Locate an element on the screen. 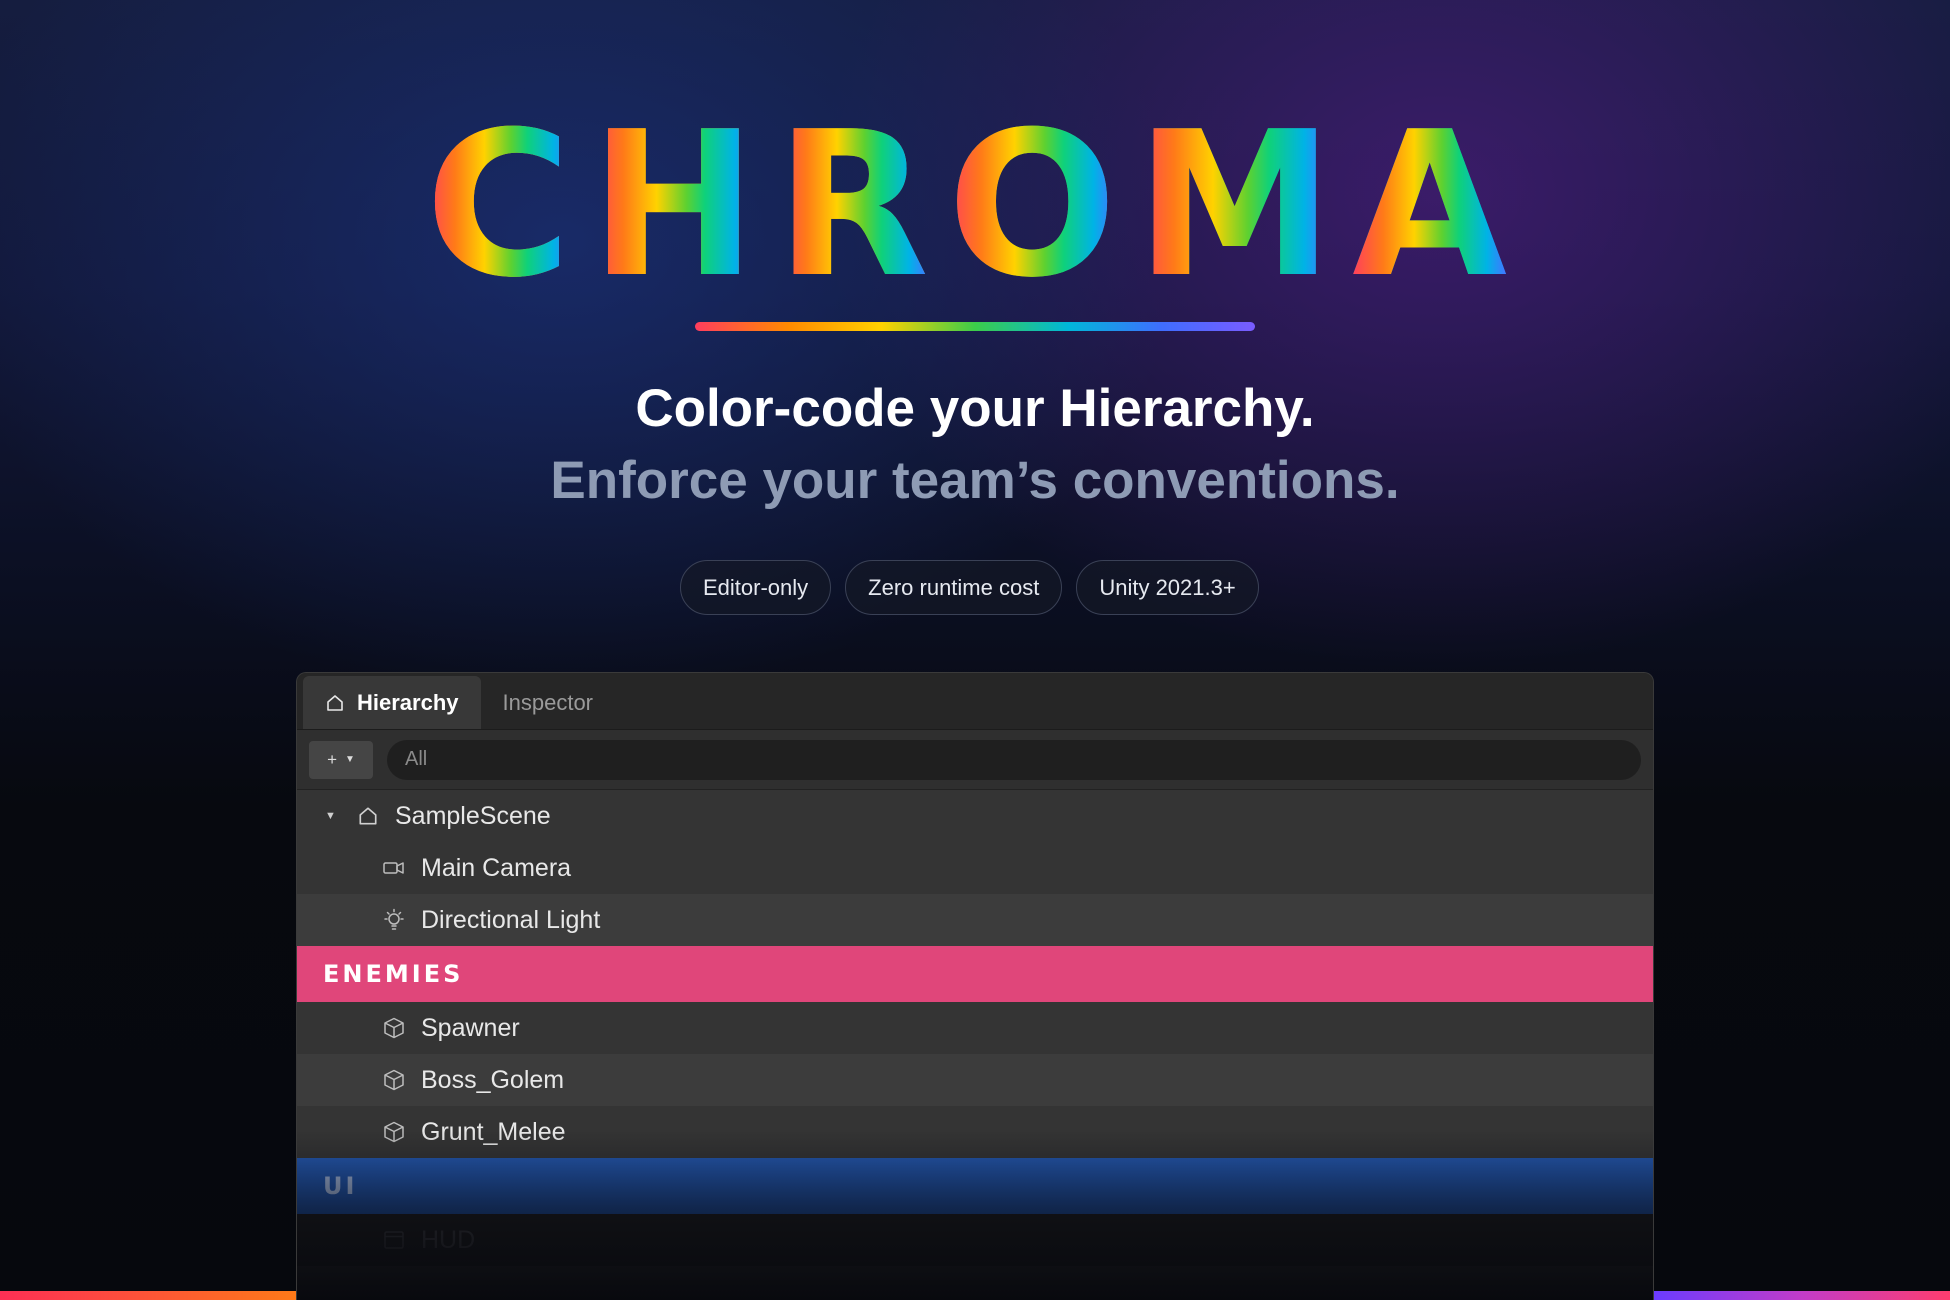 The width and height of the screenshot is (1950, 1300). search-placeholder: All is located at coordinates (416, 759).